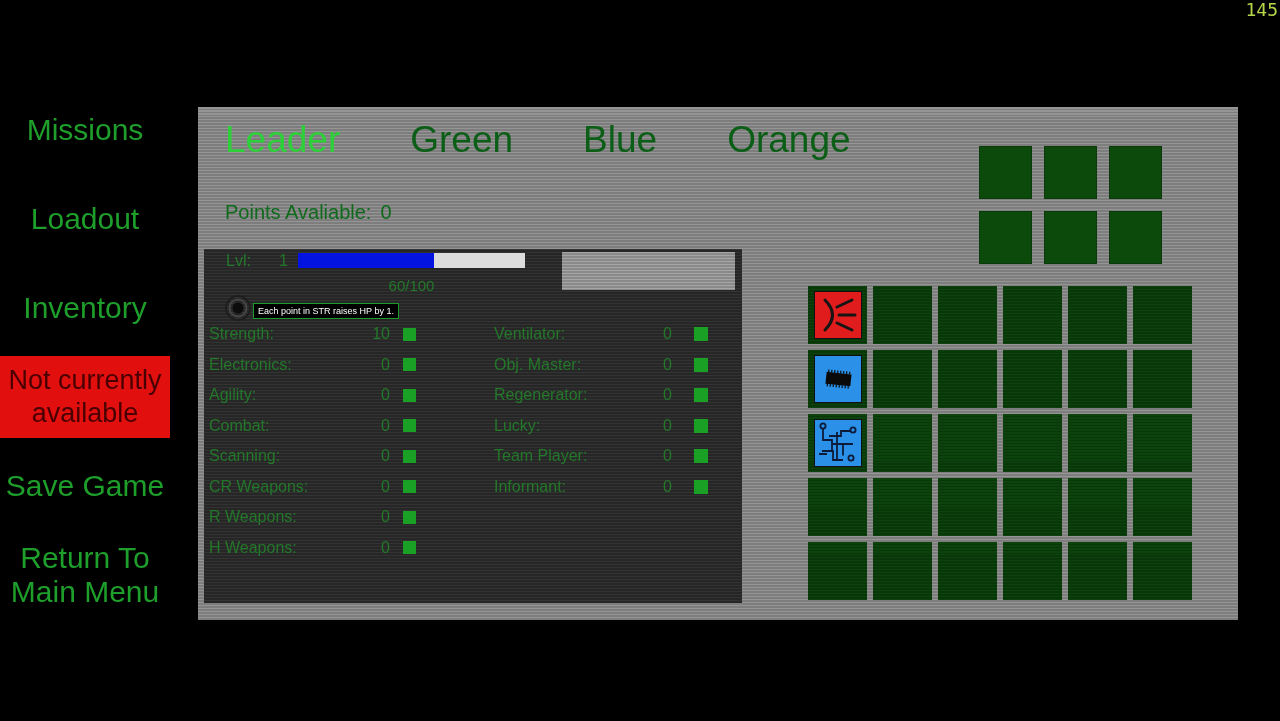 Image resolution: width=1280 pixels, height=721 pixels. What do you see at coordinates (85, 485) in the screenshot?
I see `menu-item: Save Game` at bounding box center [85, 485].